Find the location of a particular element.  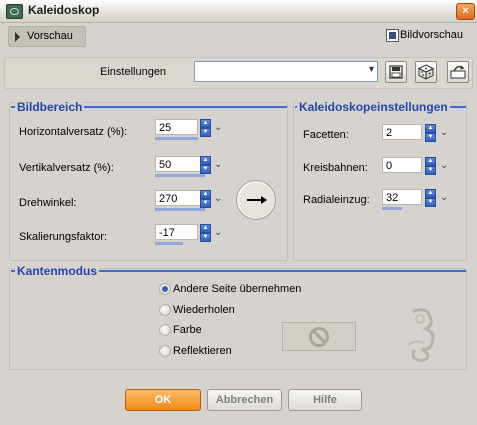

app-icon is located at coordinates (14, 11).